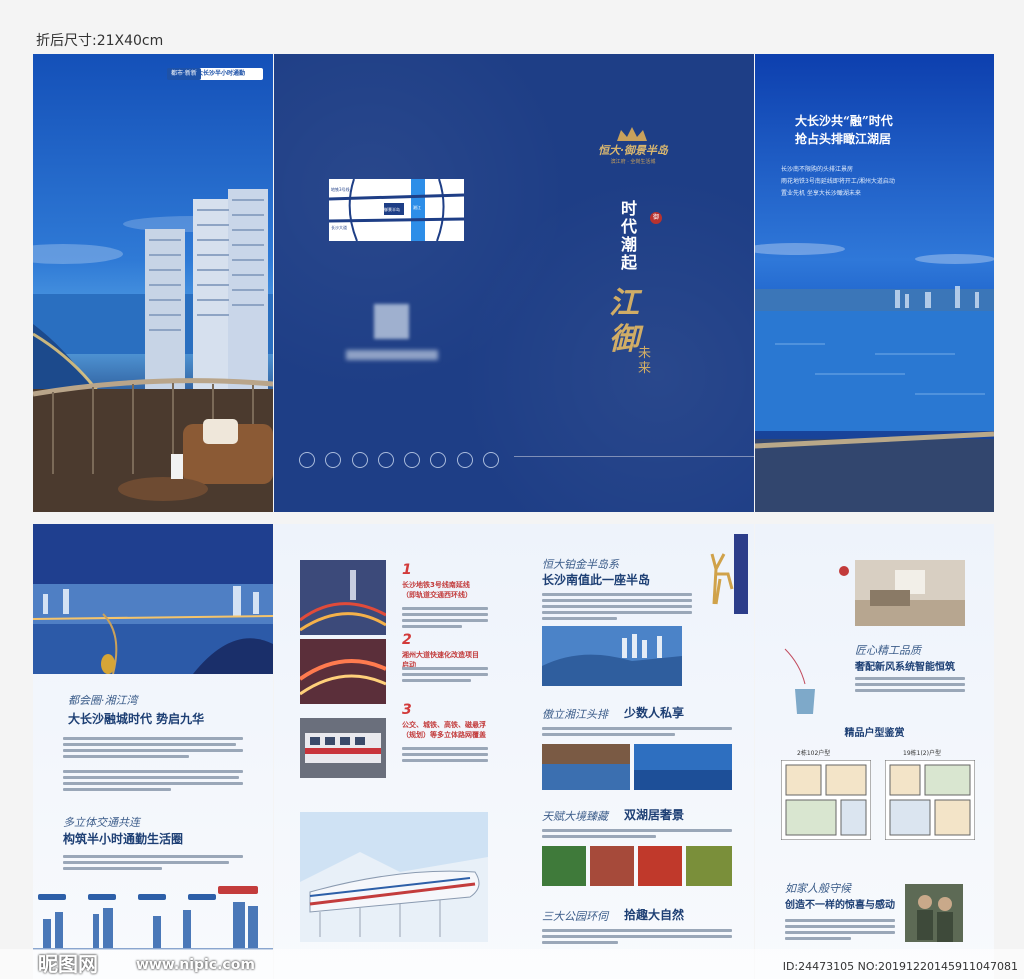  I want to click on crown-logo-icon, so click(632, 133).